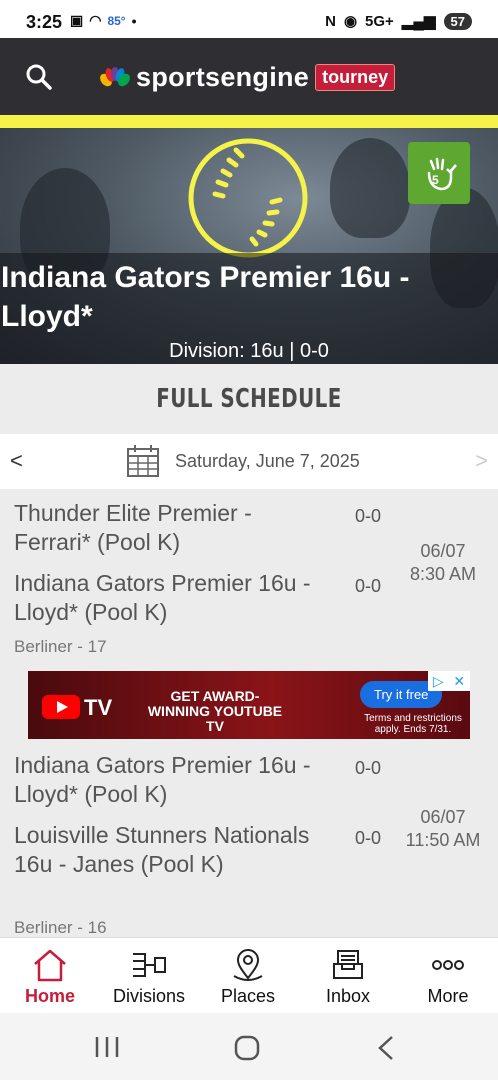 Image resolution: width=498 pixels, height=1080 pixels. Describe the element at coordinates (348, 964) in the screenshot. I see `inbox-icon` at that location.